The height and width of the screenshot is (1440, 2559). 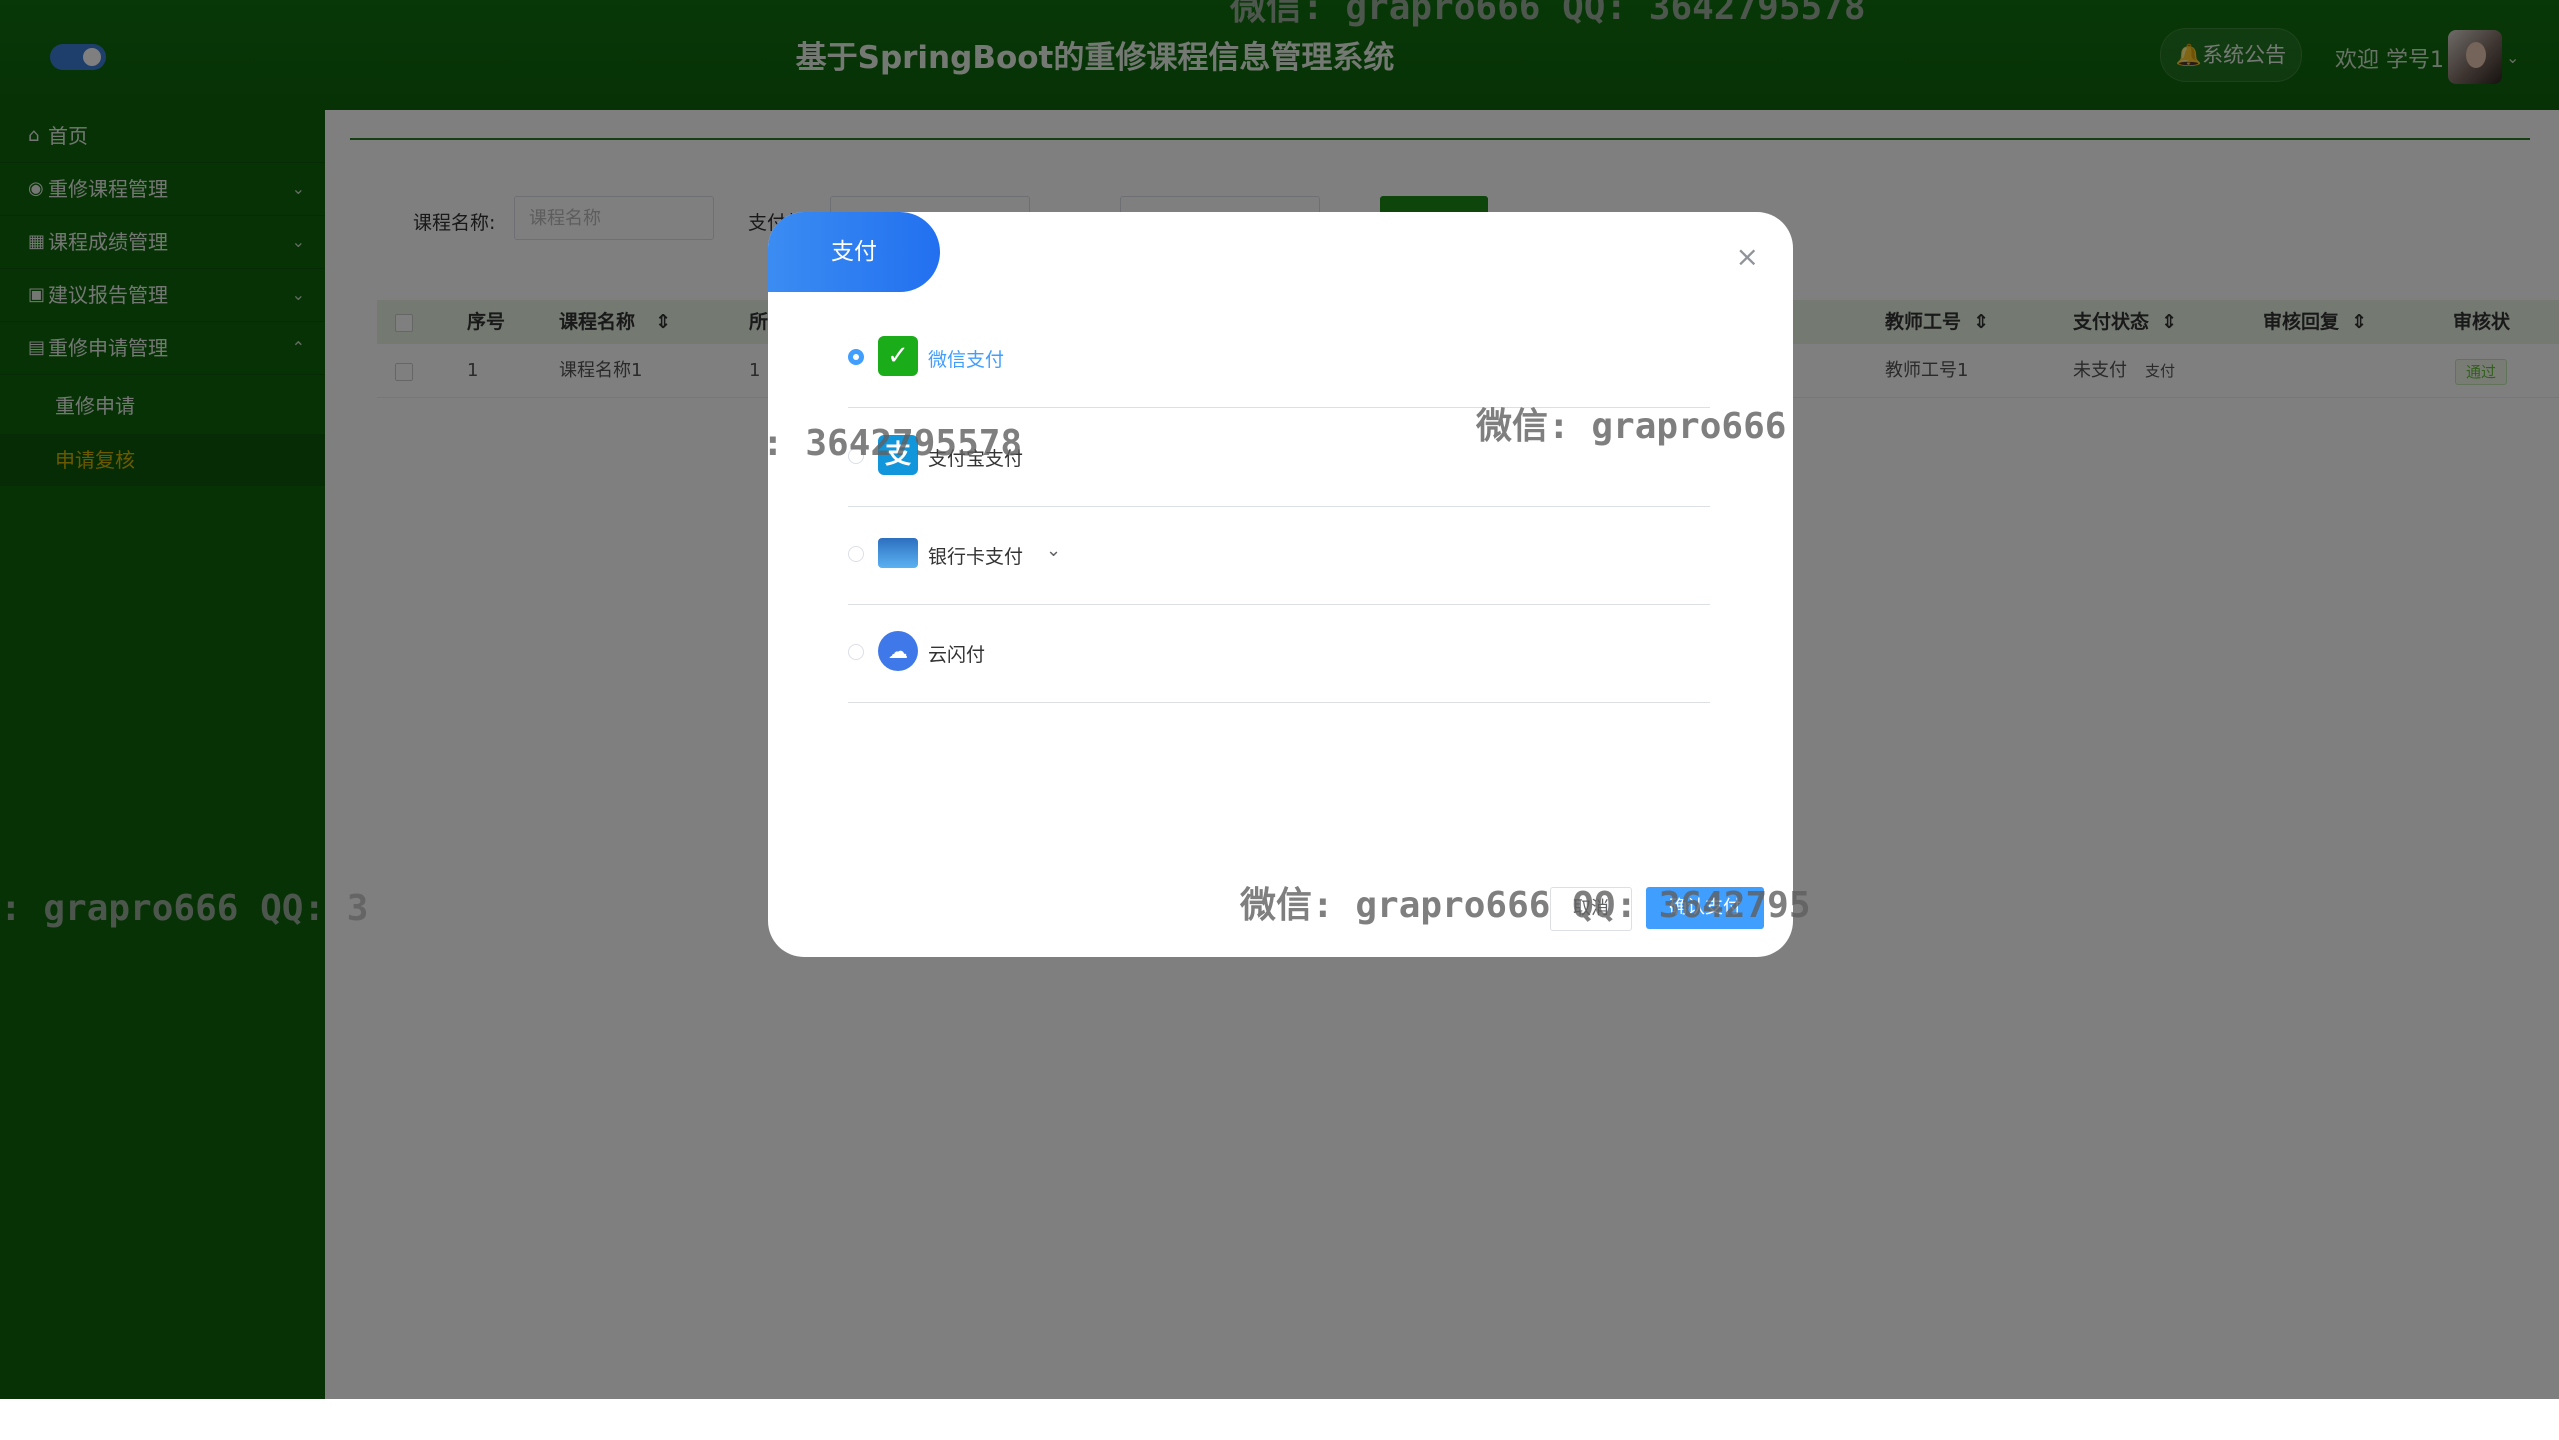 What do you see at coordinates (1279, 555) in the screenshot?
I see `pay-option-bank-card: 银行卡支付 ⌄` at bounding box center [1279, 555].